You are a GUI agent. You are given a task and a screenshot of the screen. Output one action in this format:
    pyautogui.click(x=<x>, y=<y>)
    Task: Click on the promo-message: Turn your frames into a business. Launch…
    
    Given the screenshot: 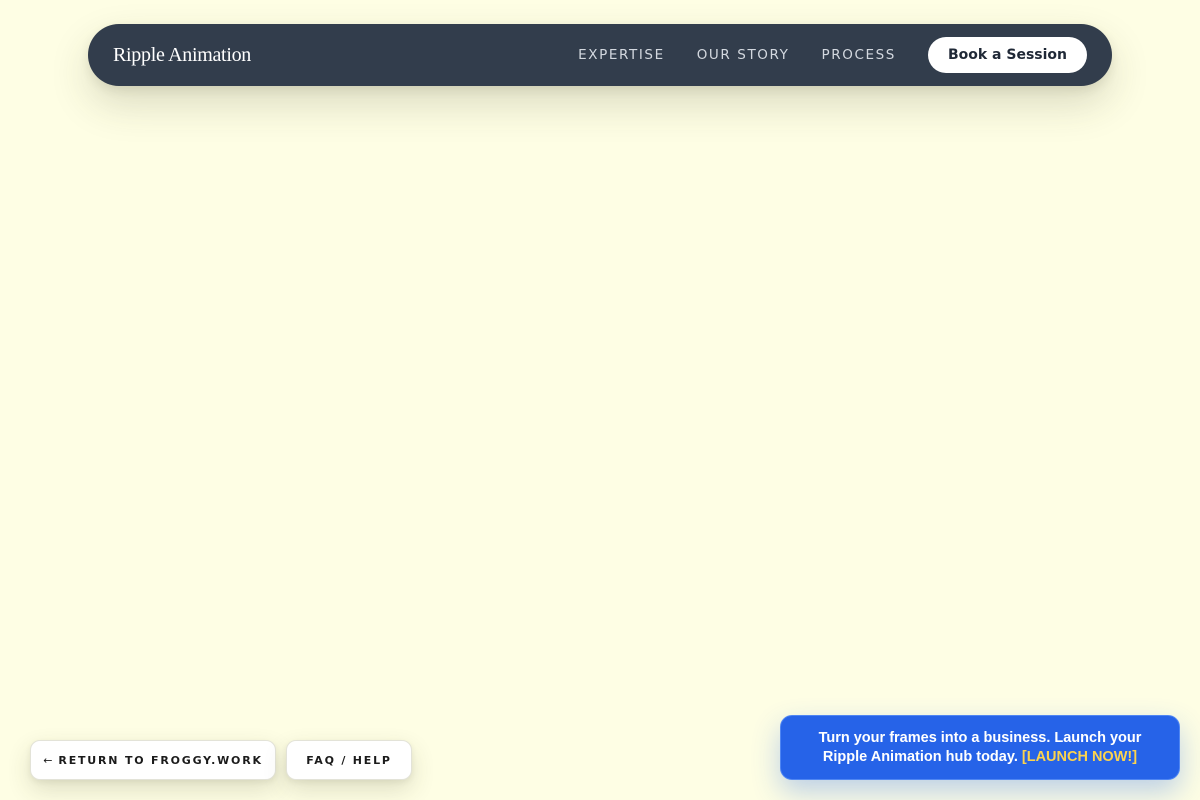 What is the action you would take?
    pyautogui.click(x=980, y=748)
    